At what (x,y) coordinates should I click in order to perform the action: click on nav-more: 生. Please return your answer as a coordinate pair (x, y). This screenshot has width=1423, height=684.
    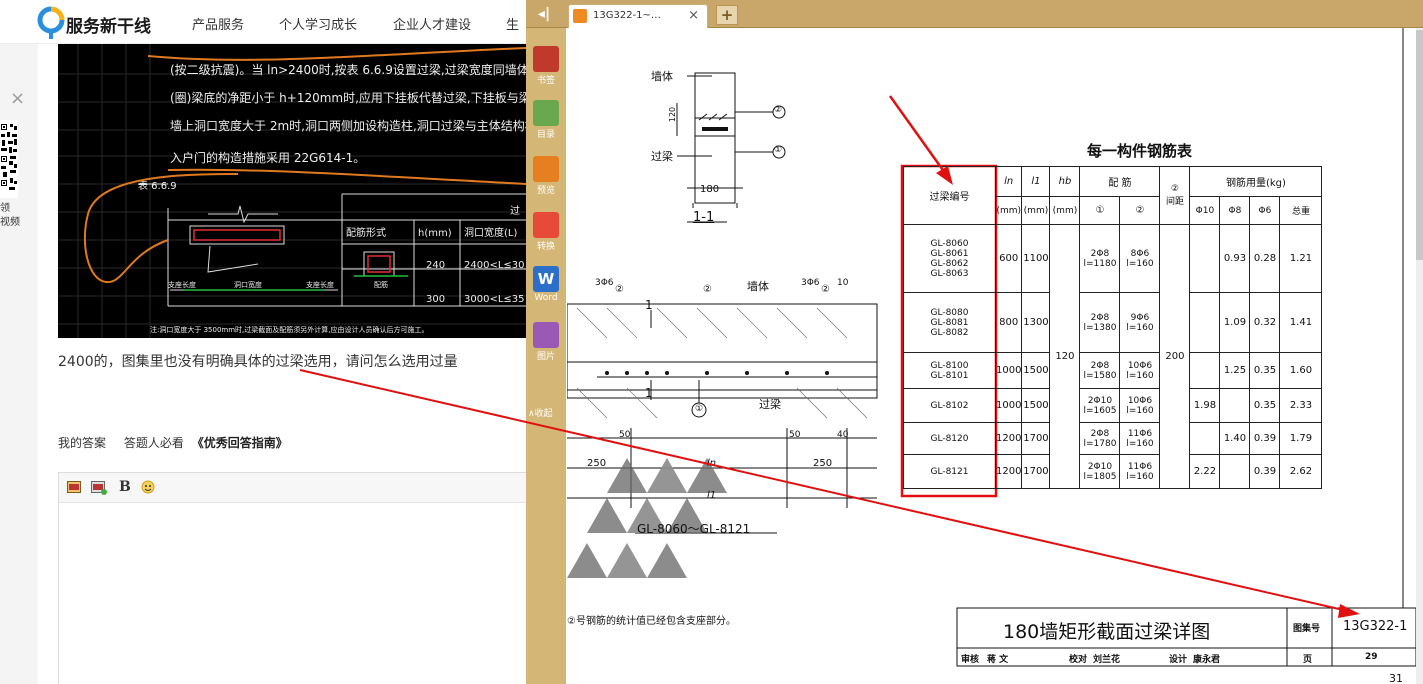
    Looking at the image, I should click on (512, 23).